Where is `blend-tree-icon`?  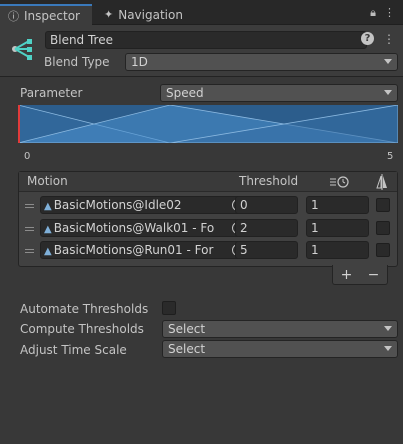 blend-tree-icon is located at coordinates (22, 49).